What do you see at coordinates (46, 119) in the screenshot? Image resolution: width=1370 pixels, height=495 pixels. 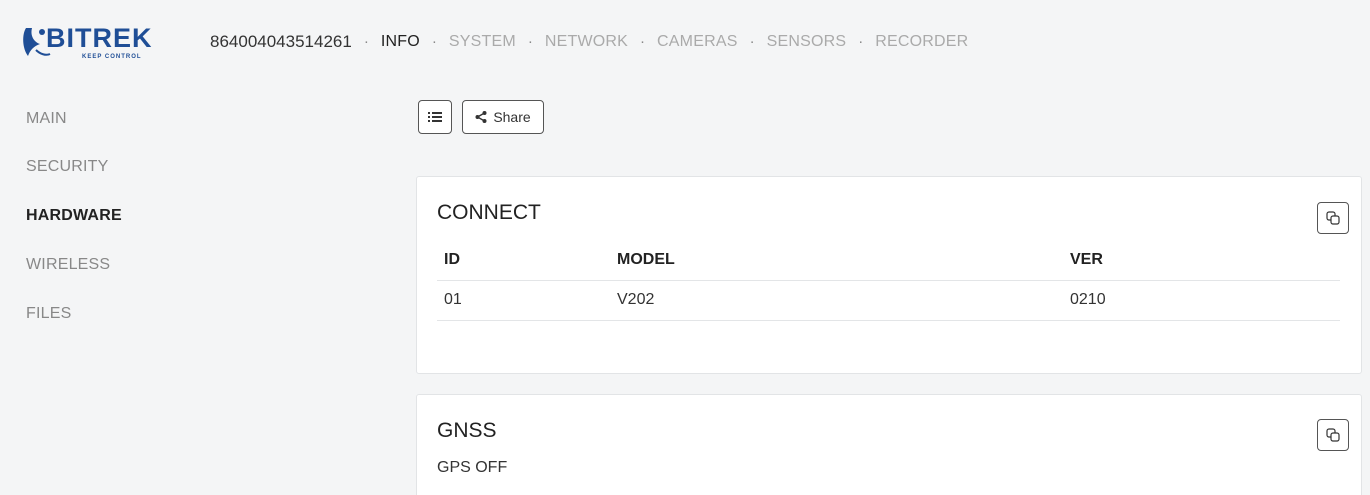 I see `sidebar-item-main: MAIN` at bounding box center [46, 119].